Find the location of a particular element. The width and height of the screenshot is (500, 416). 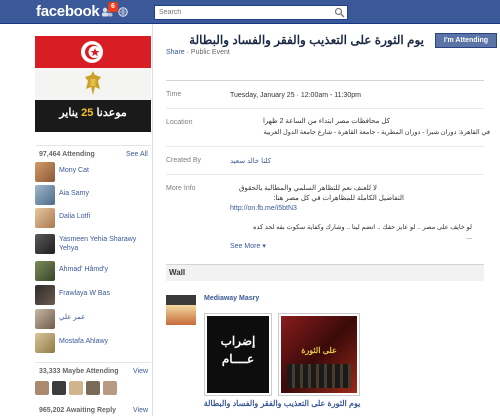

awaiting-count-header: 965,202 Awaiting Reply is located at coordinates (78, 410).